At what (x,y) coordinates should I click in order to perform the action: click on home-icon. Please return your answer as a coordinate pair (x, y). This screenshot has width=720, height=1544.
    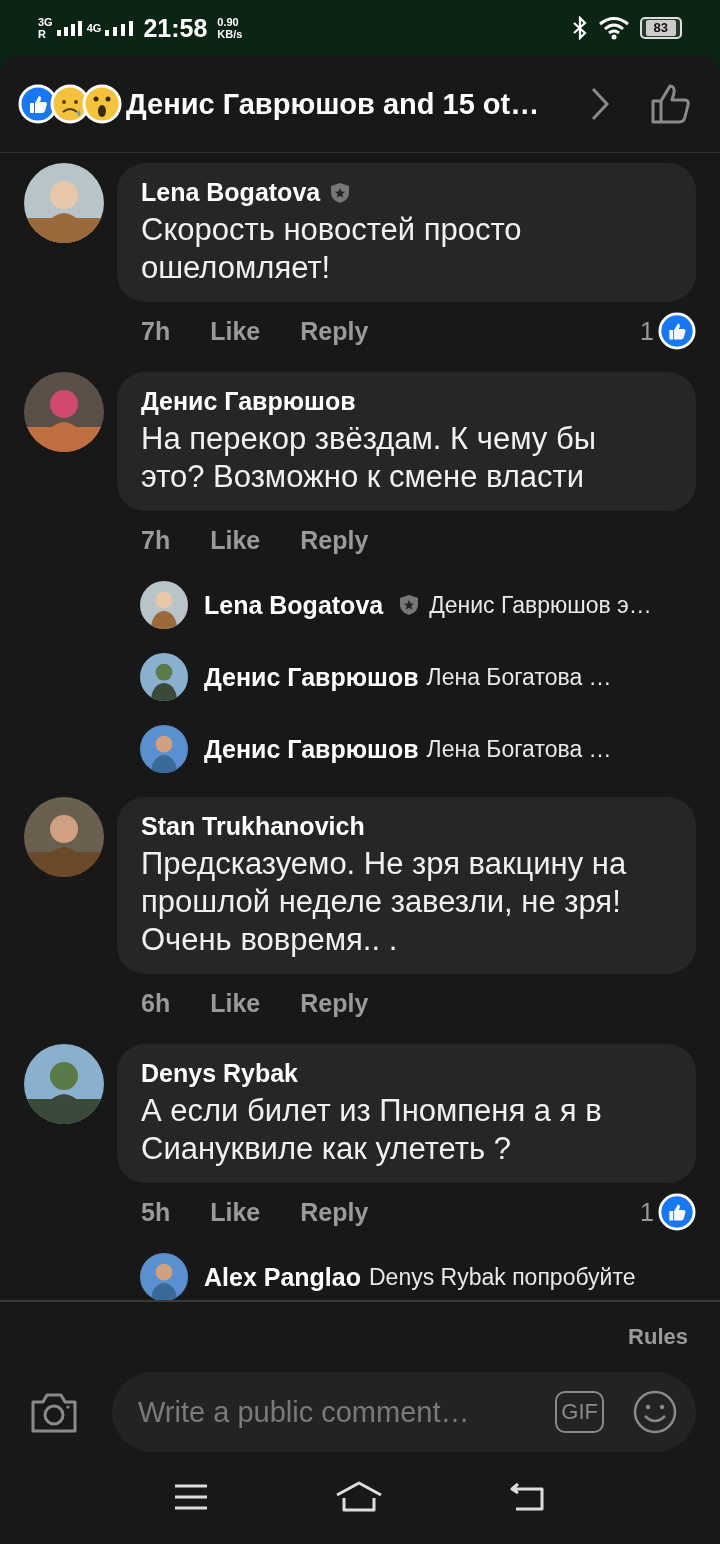
    Looking at the image, I should click on (359, 1497).